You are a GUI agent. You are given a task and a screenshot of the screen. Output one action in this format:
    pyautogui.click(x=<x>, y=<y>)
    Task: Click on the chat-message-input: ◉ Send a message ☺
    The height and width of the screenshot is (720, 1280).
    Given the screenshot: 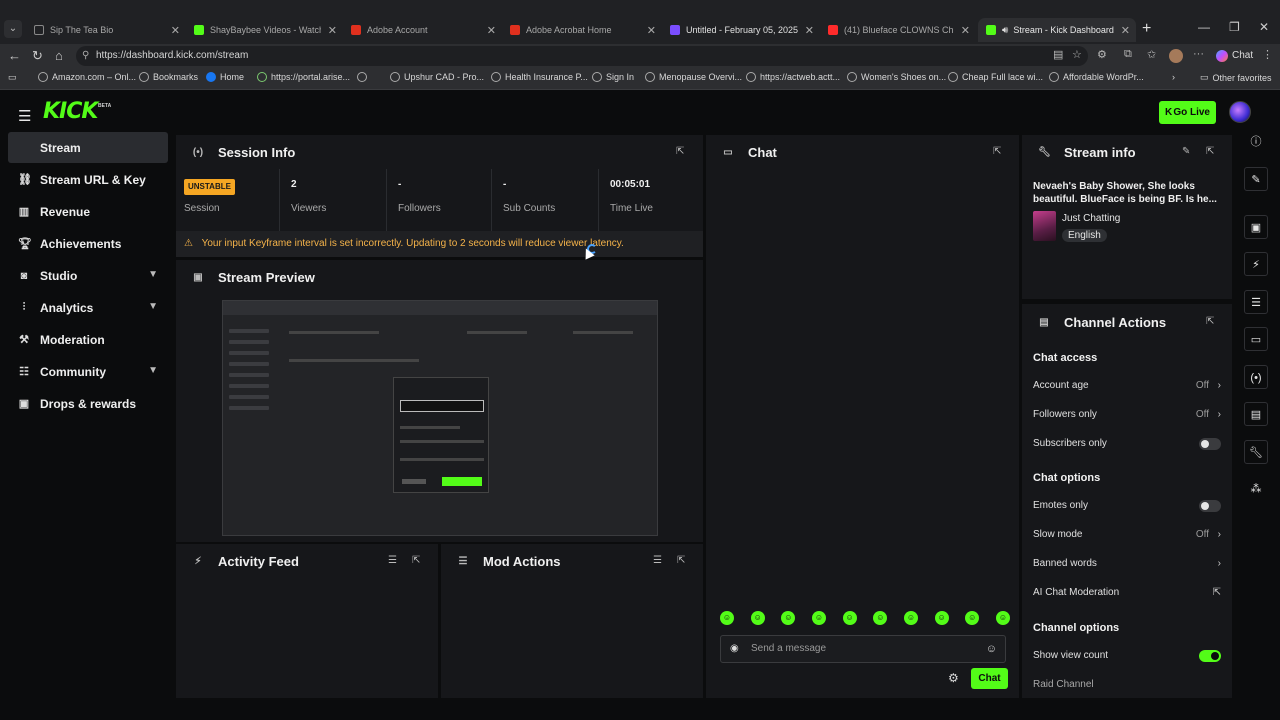 What is the action you would take?
    pyautogui.click(x=863, y=649)
    